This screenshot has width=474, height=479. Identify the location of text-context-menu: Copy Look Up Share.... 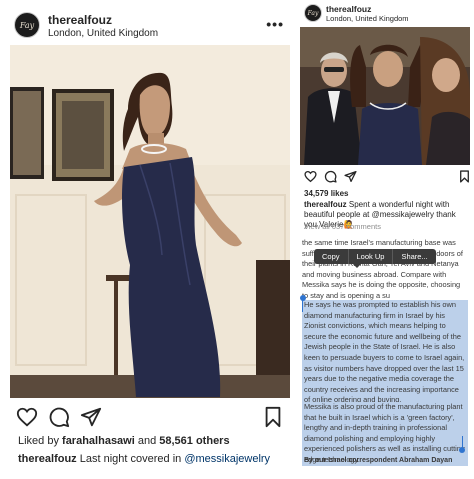
(375, 256).